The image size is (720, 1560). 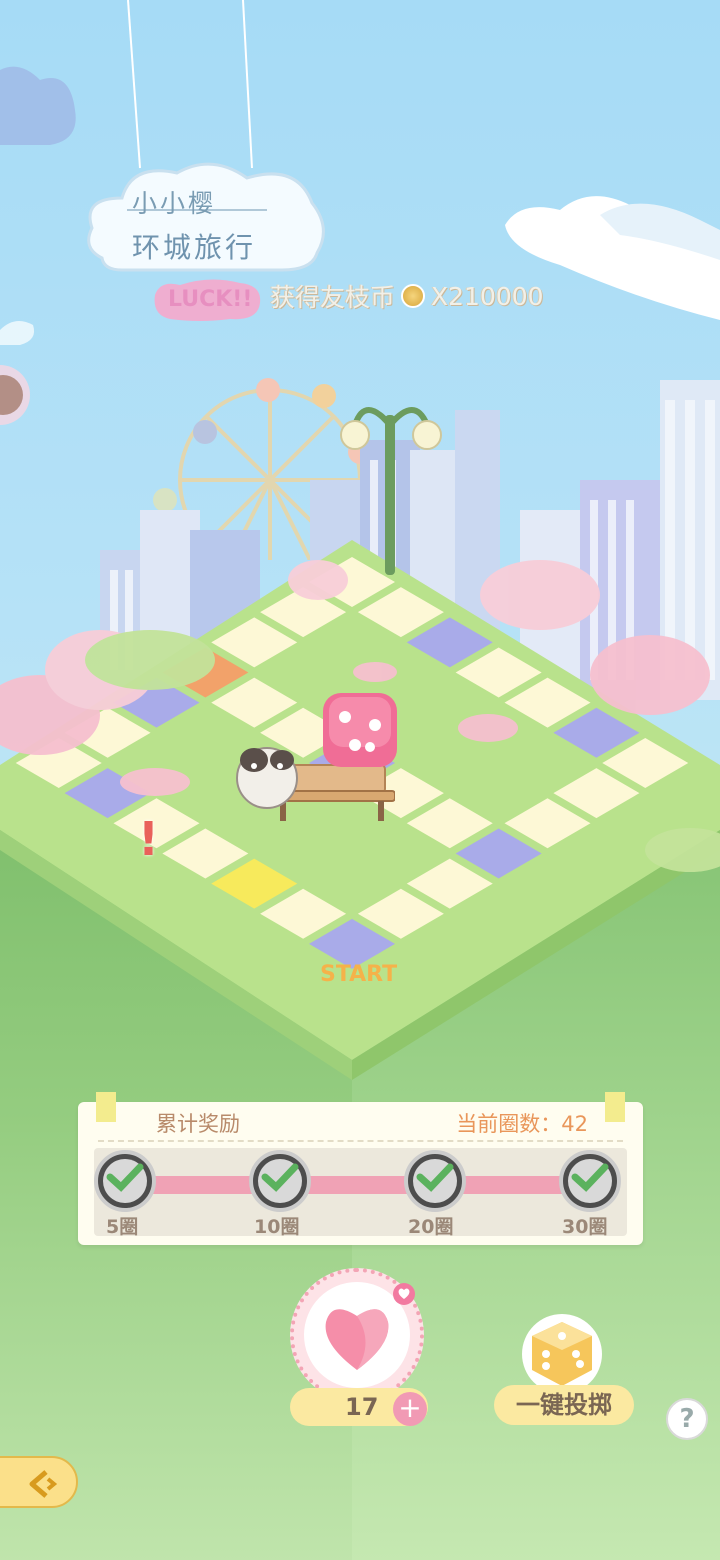 I want to click on luck-badge: LUCK!!, so click(x=207, y=299).